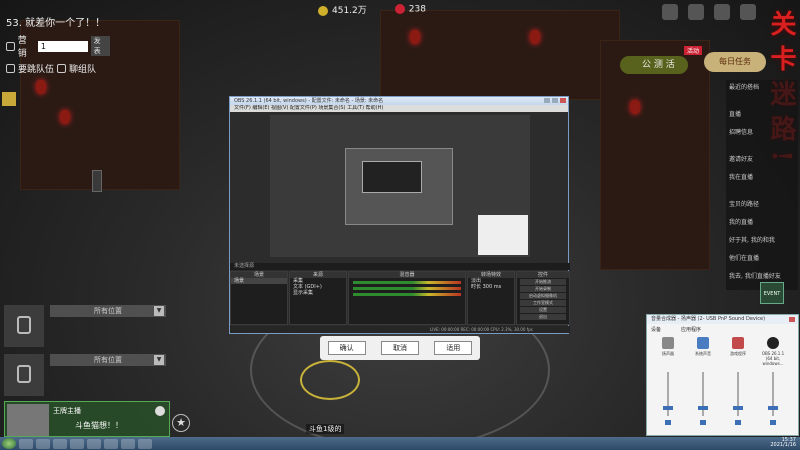 The width and height of the screenshot is (800, 450). I want to click on event-button: EVENT, so click(772, 293).